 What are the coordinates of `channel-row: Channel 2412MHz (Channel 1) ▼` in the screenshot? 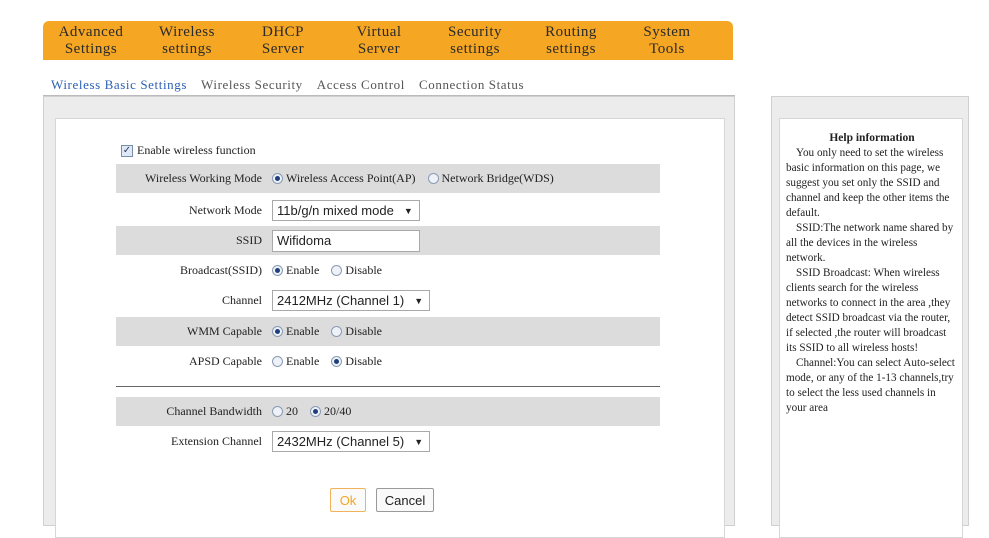 It's located at (388, 300).